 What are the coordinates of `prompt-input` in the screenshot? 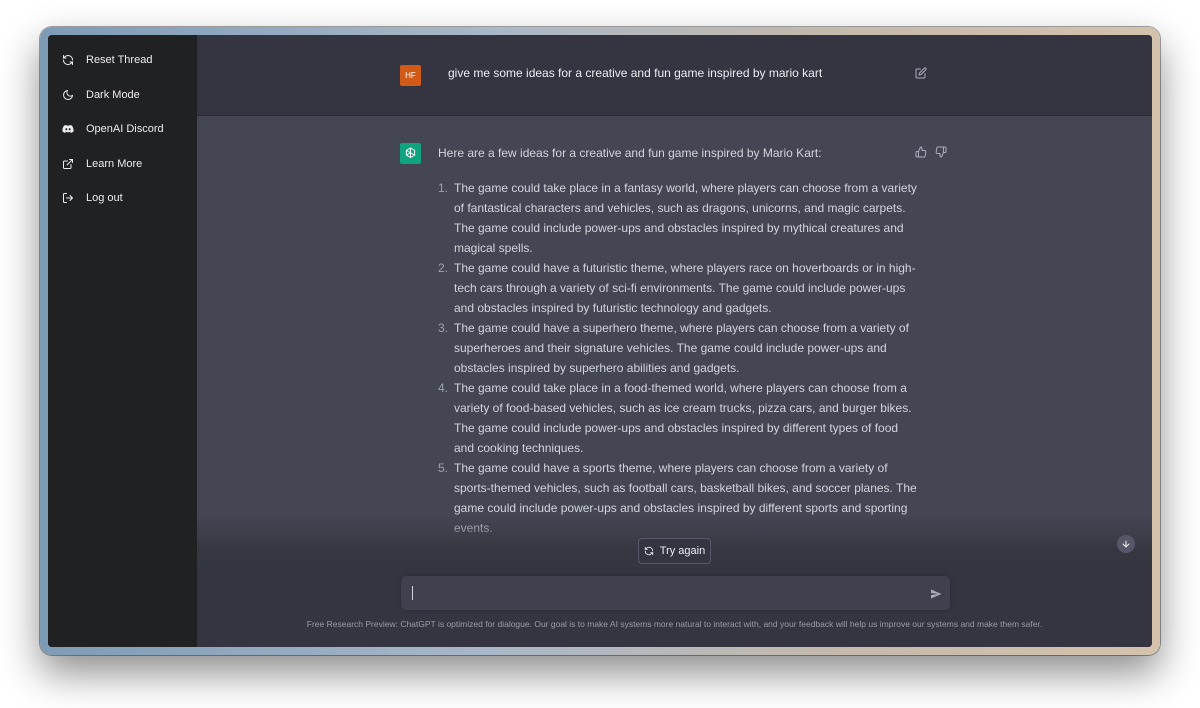 It's located at (661, 594).